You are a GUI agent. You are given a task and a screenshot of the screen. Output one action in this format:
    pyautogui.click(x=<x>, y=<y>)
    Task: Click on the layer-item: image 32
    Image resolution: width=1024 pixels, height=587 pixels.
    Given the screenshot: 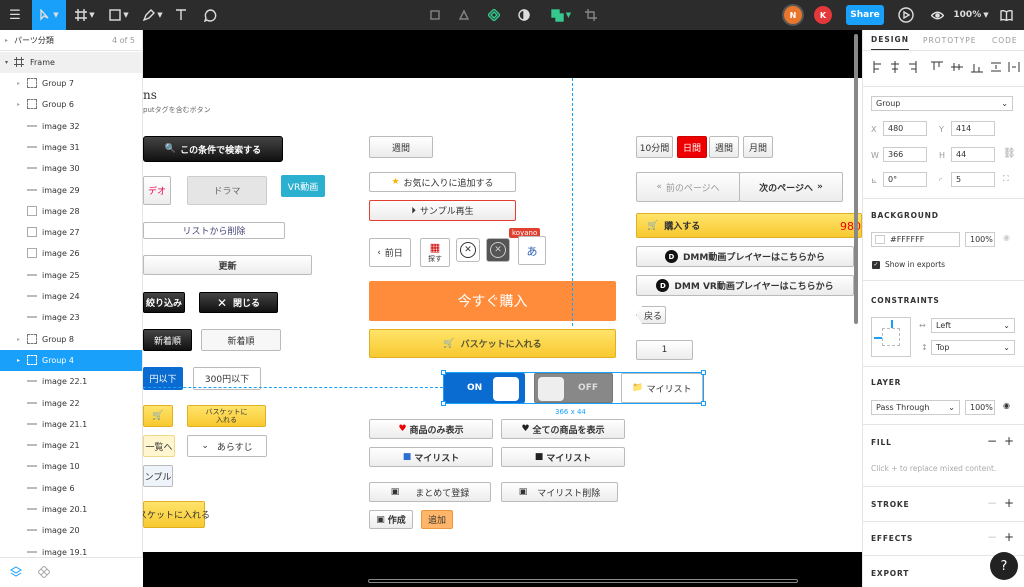 What is the action you would take?
    pyautogui.click(x=71, y=126)
    